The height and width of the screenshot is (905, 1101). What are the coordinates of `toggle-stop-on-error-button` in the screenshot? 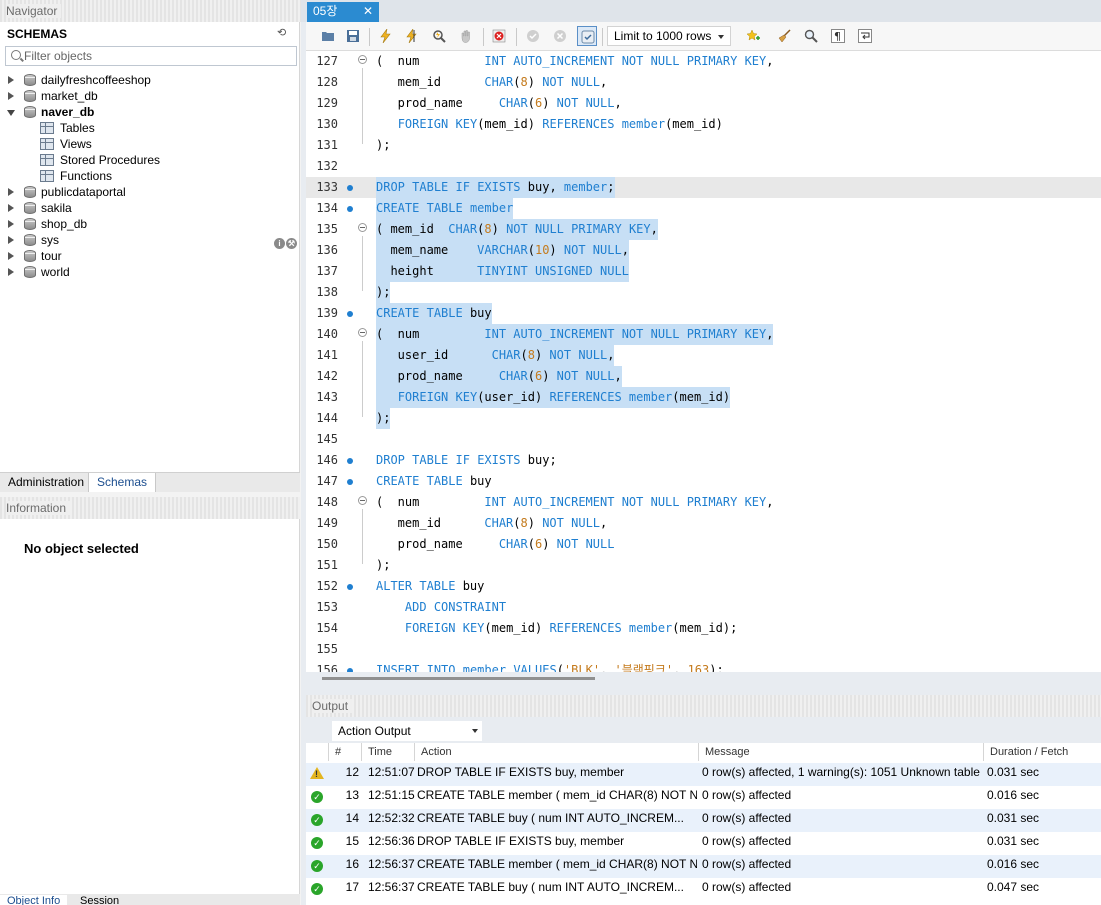 It's located at (499, 36).